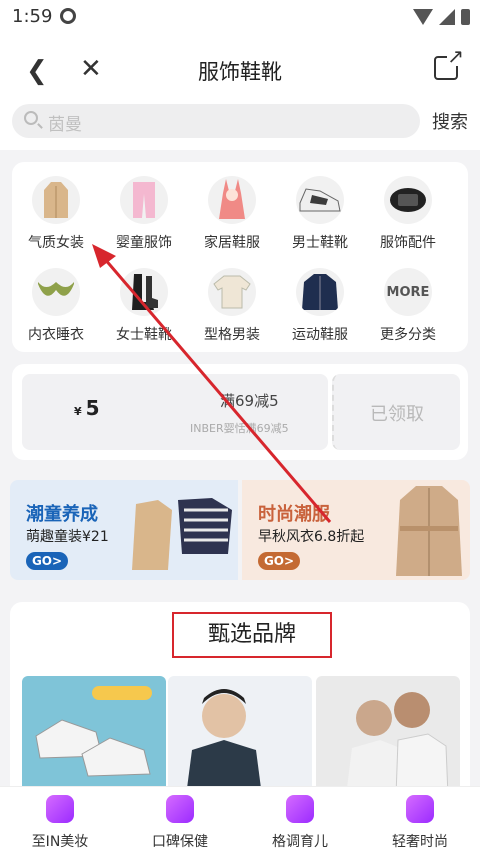 The image size is (480, 853). What do you see at coordinates (423, 17) in the screenshot?
I see `wifi-icon` at bounding box center [423, 17].